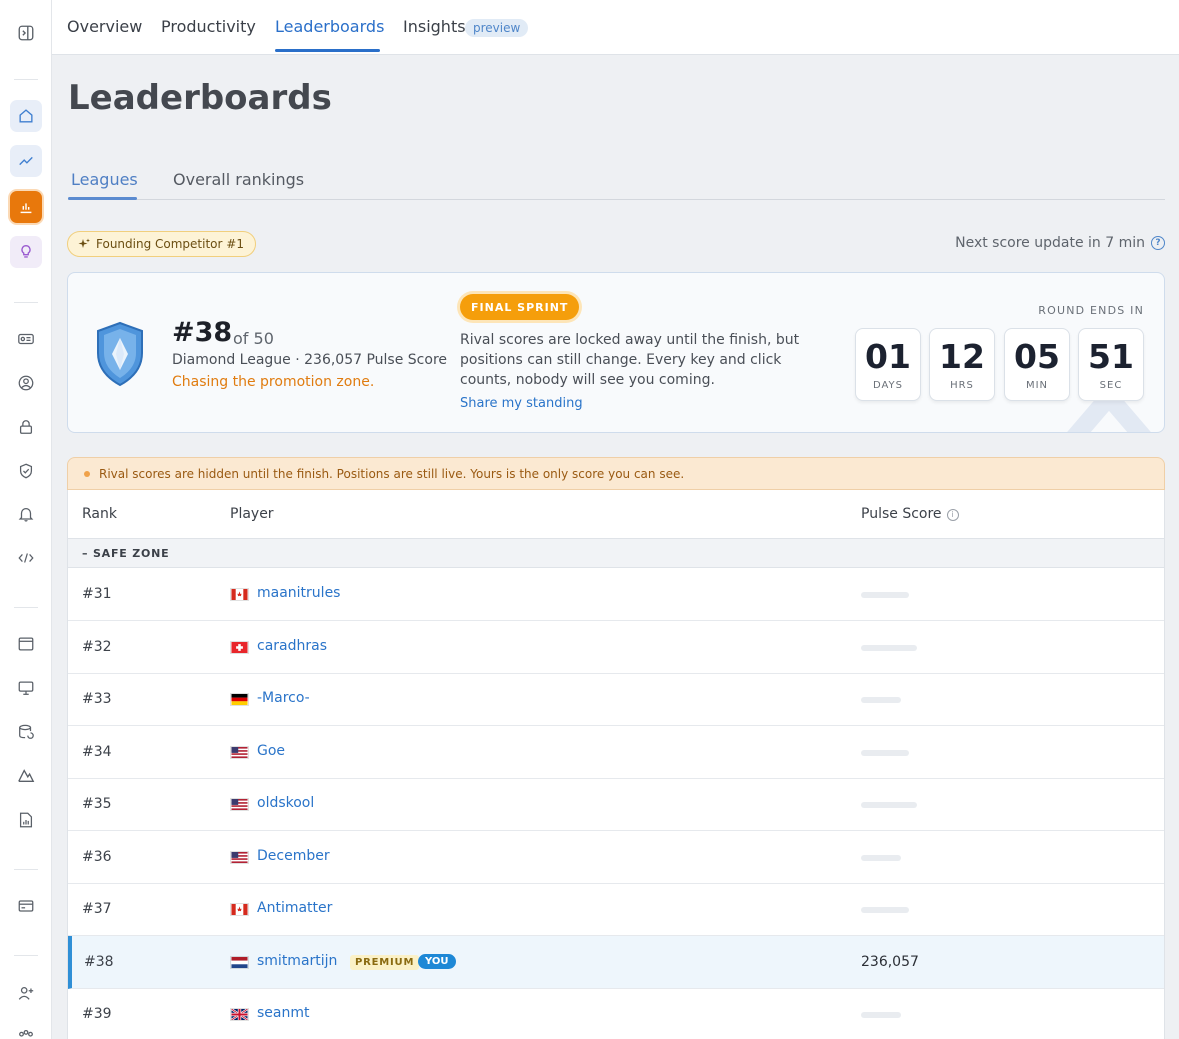 The height and width of the screenshot is (1039, 1179). I want to click on countdown-days-value: 01, so click(888, 356).